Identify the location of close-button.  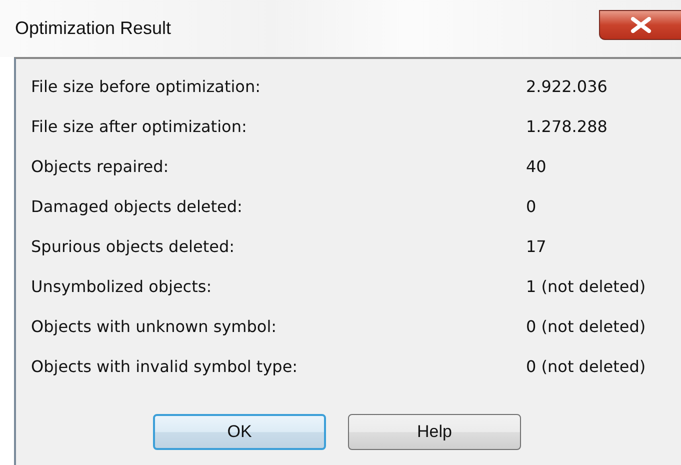
(640, 25).